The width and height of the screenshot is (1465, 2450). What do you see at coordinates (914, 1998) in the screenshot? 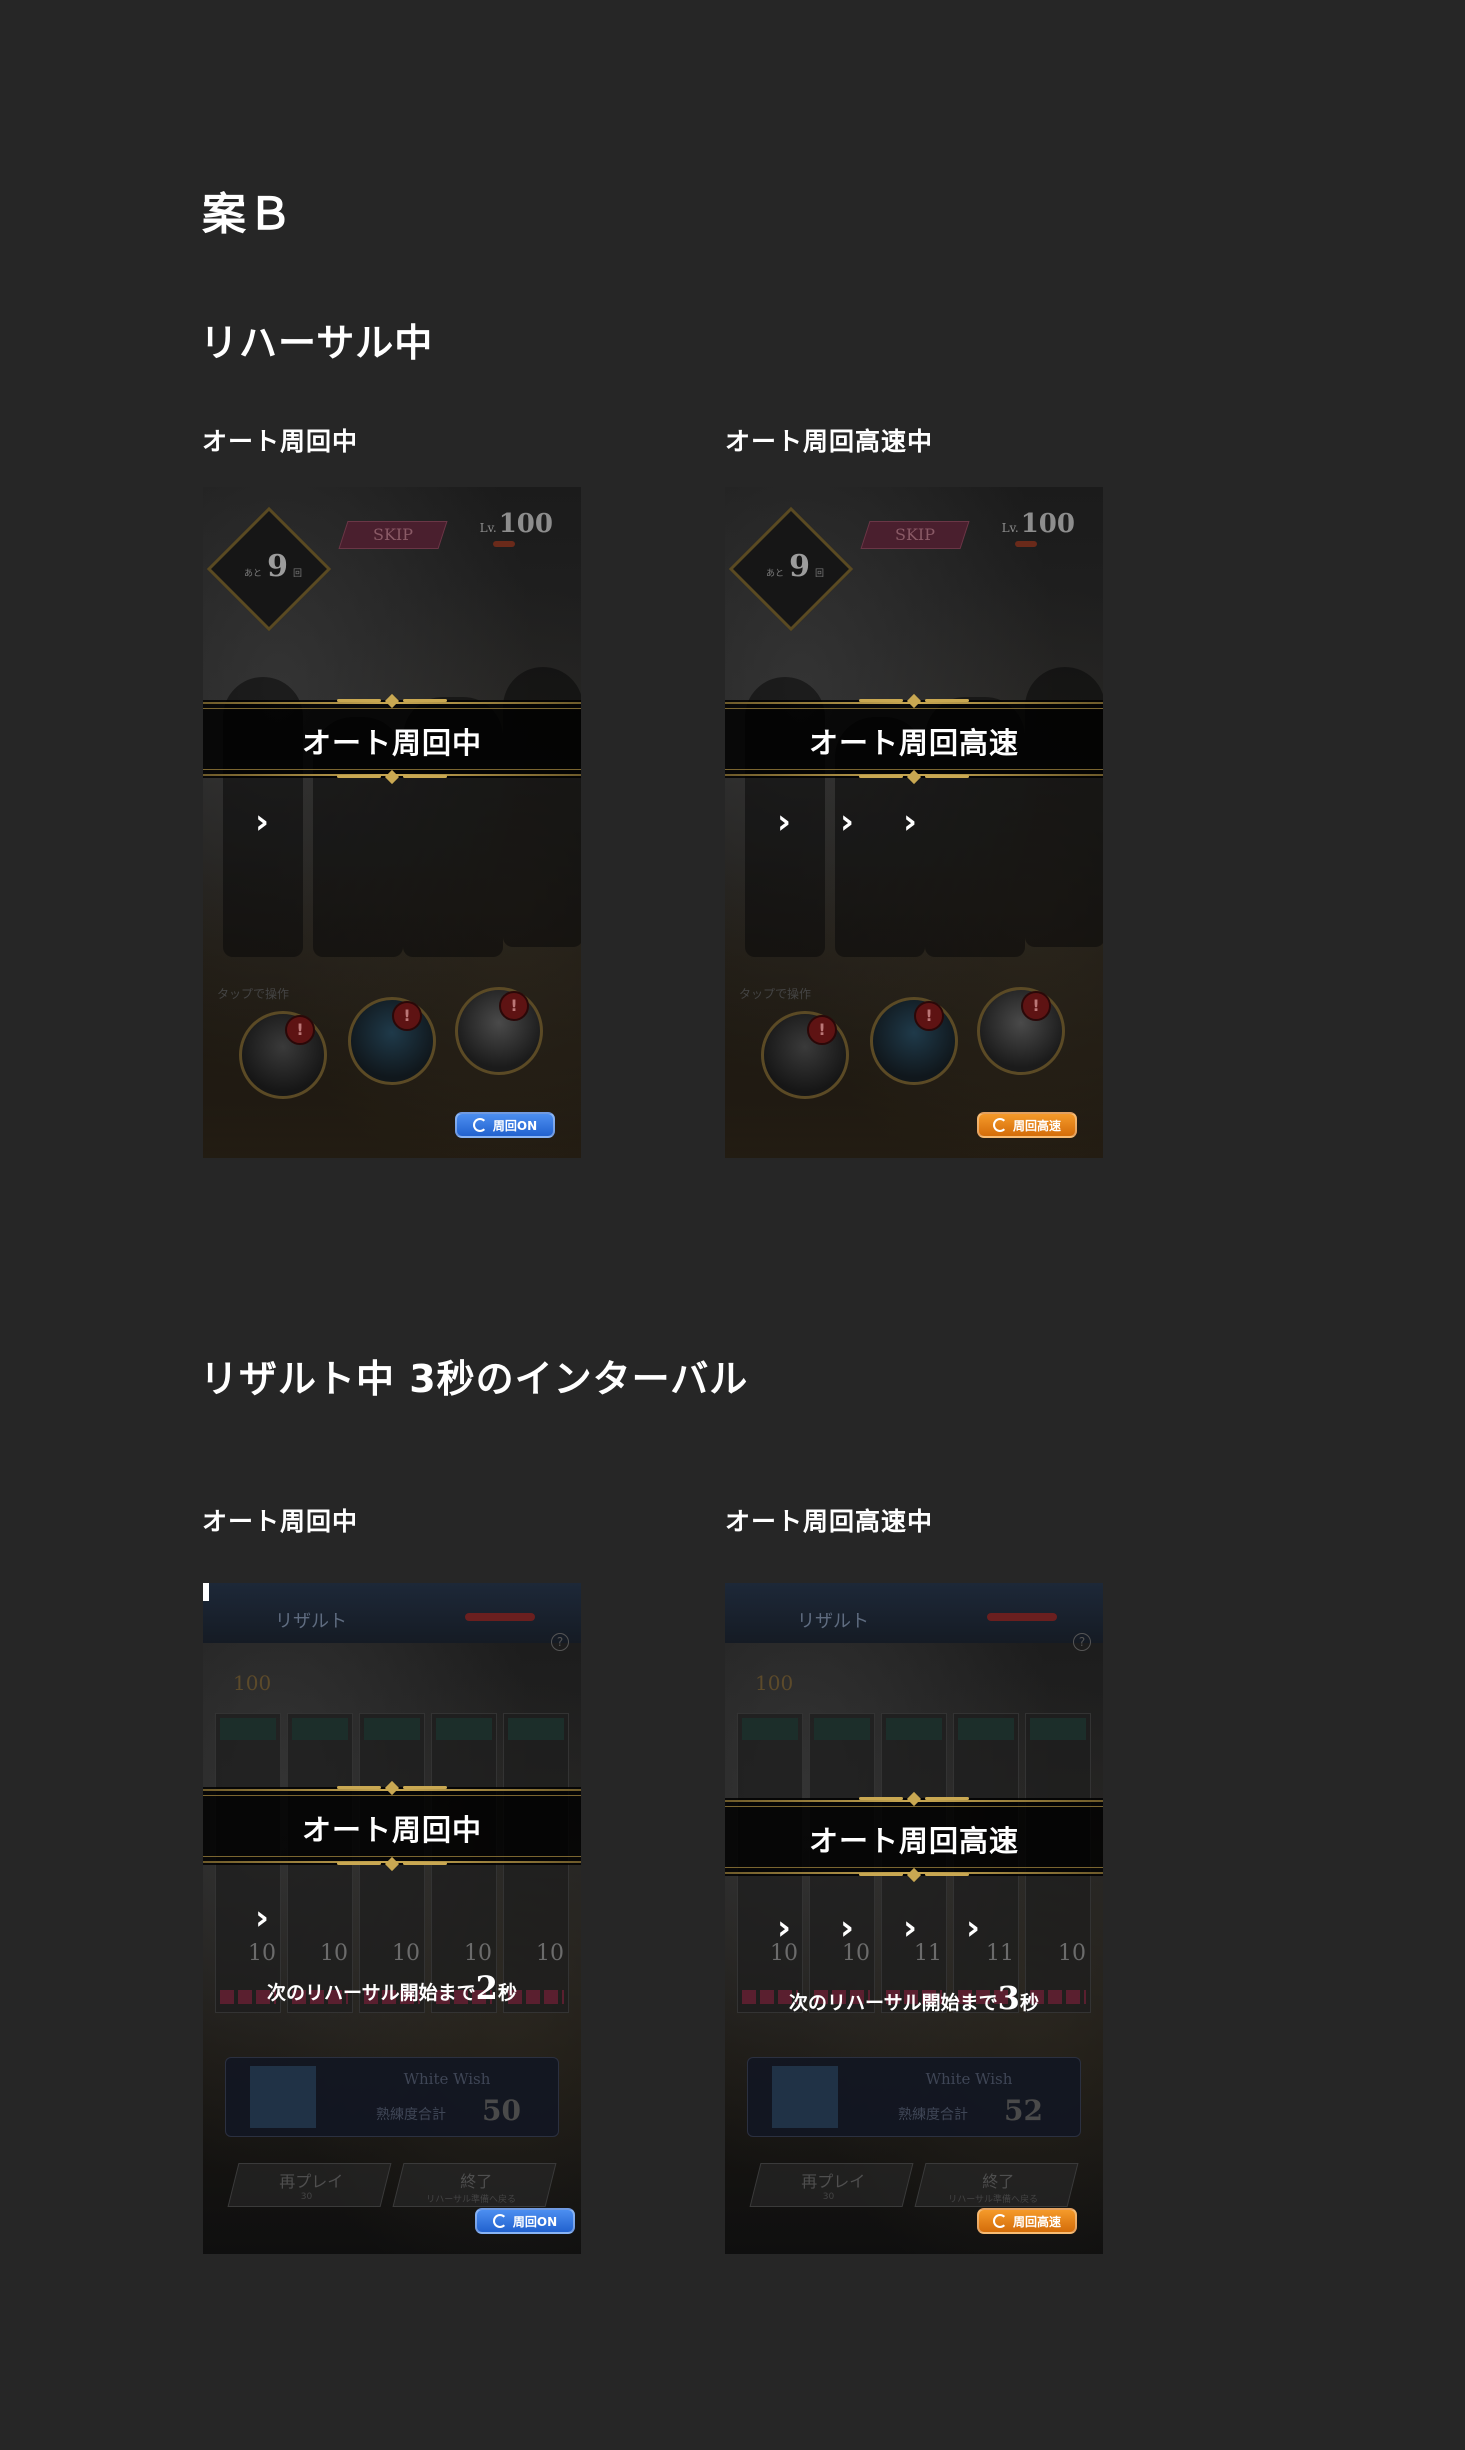
I see `next-rehearsal-countdown: 次のリハーサル開始まで3秒` at bounding box center [914, 1998].